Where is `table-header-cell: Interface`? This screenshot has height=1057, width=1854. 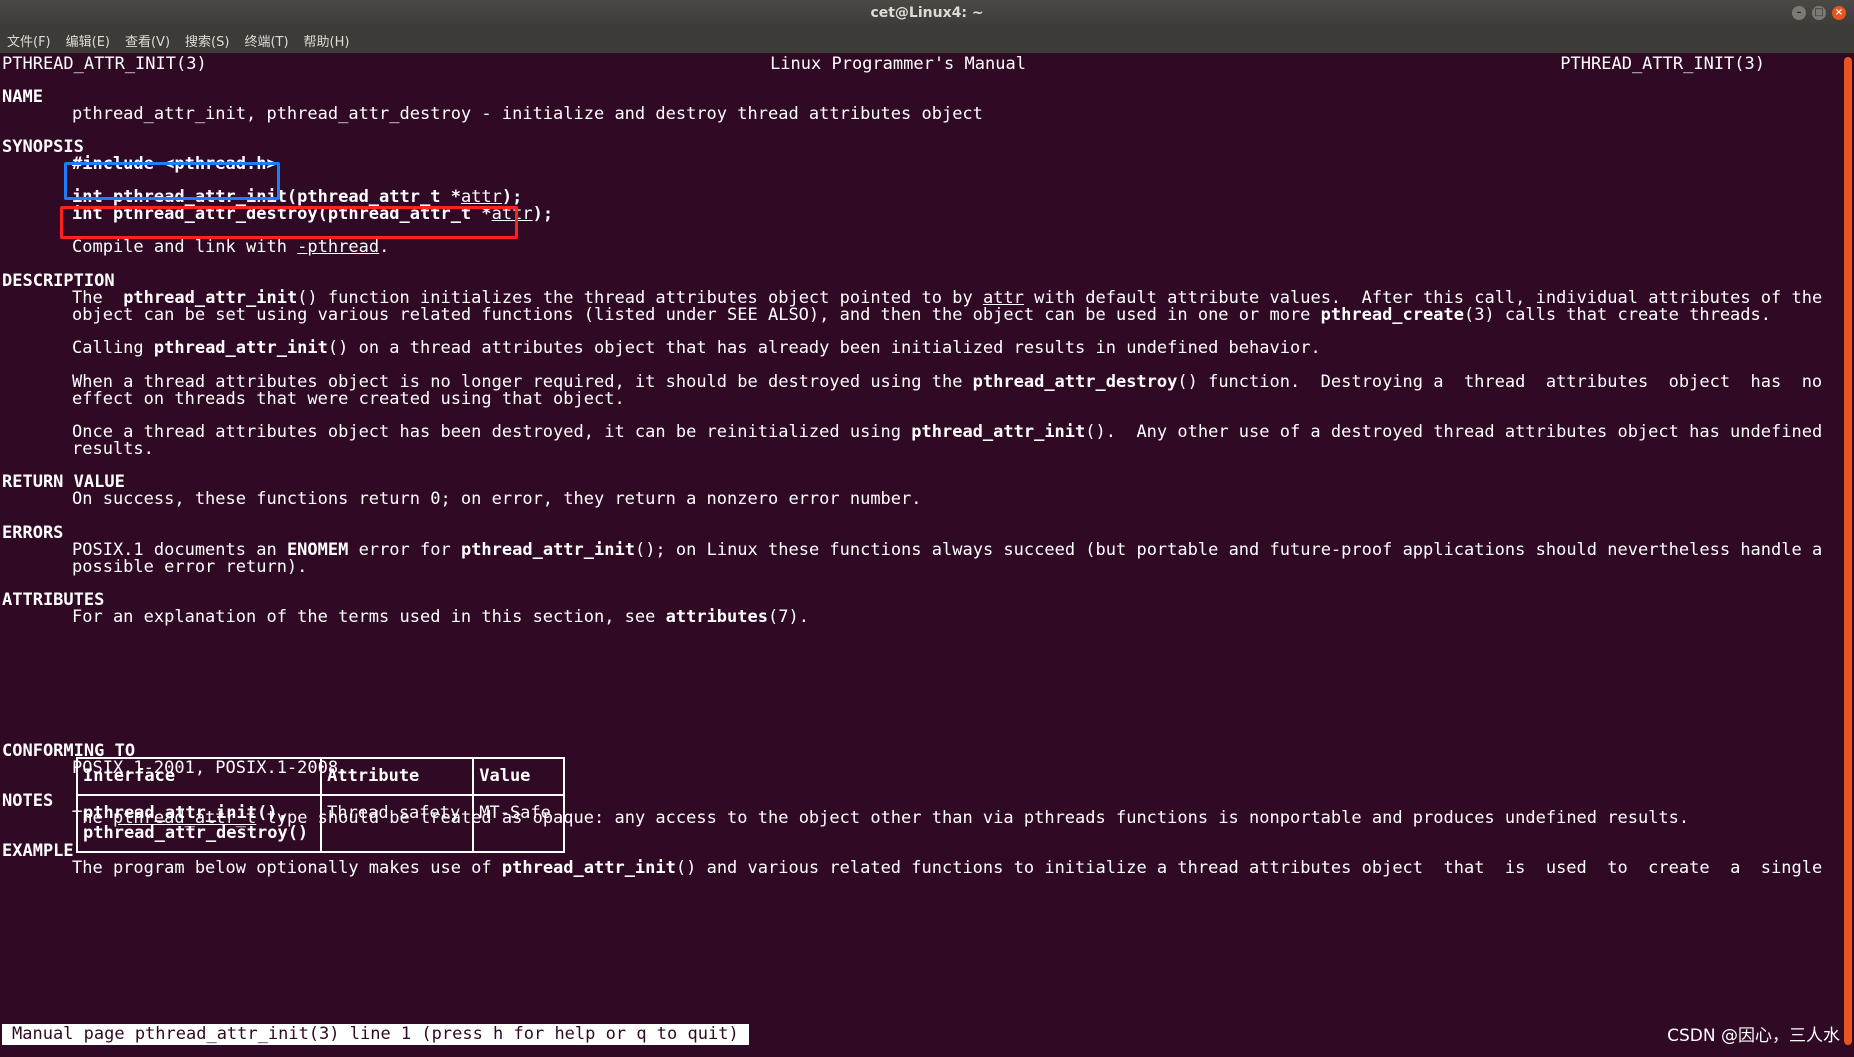 table-header-cell: Interface is located at coordinates (199, 776).